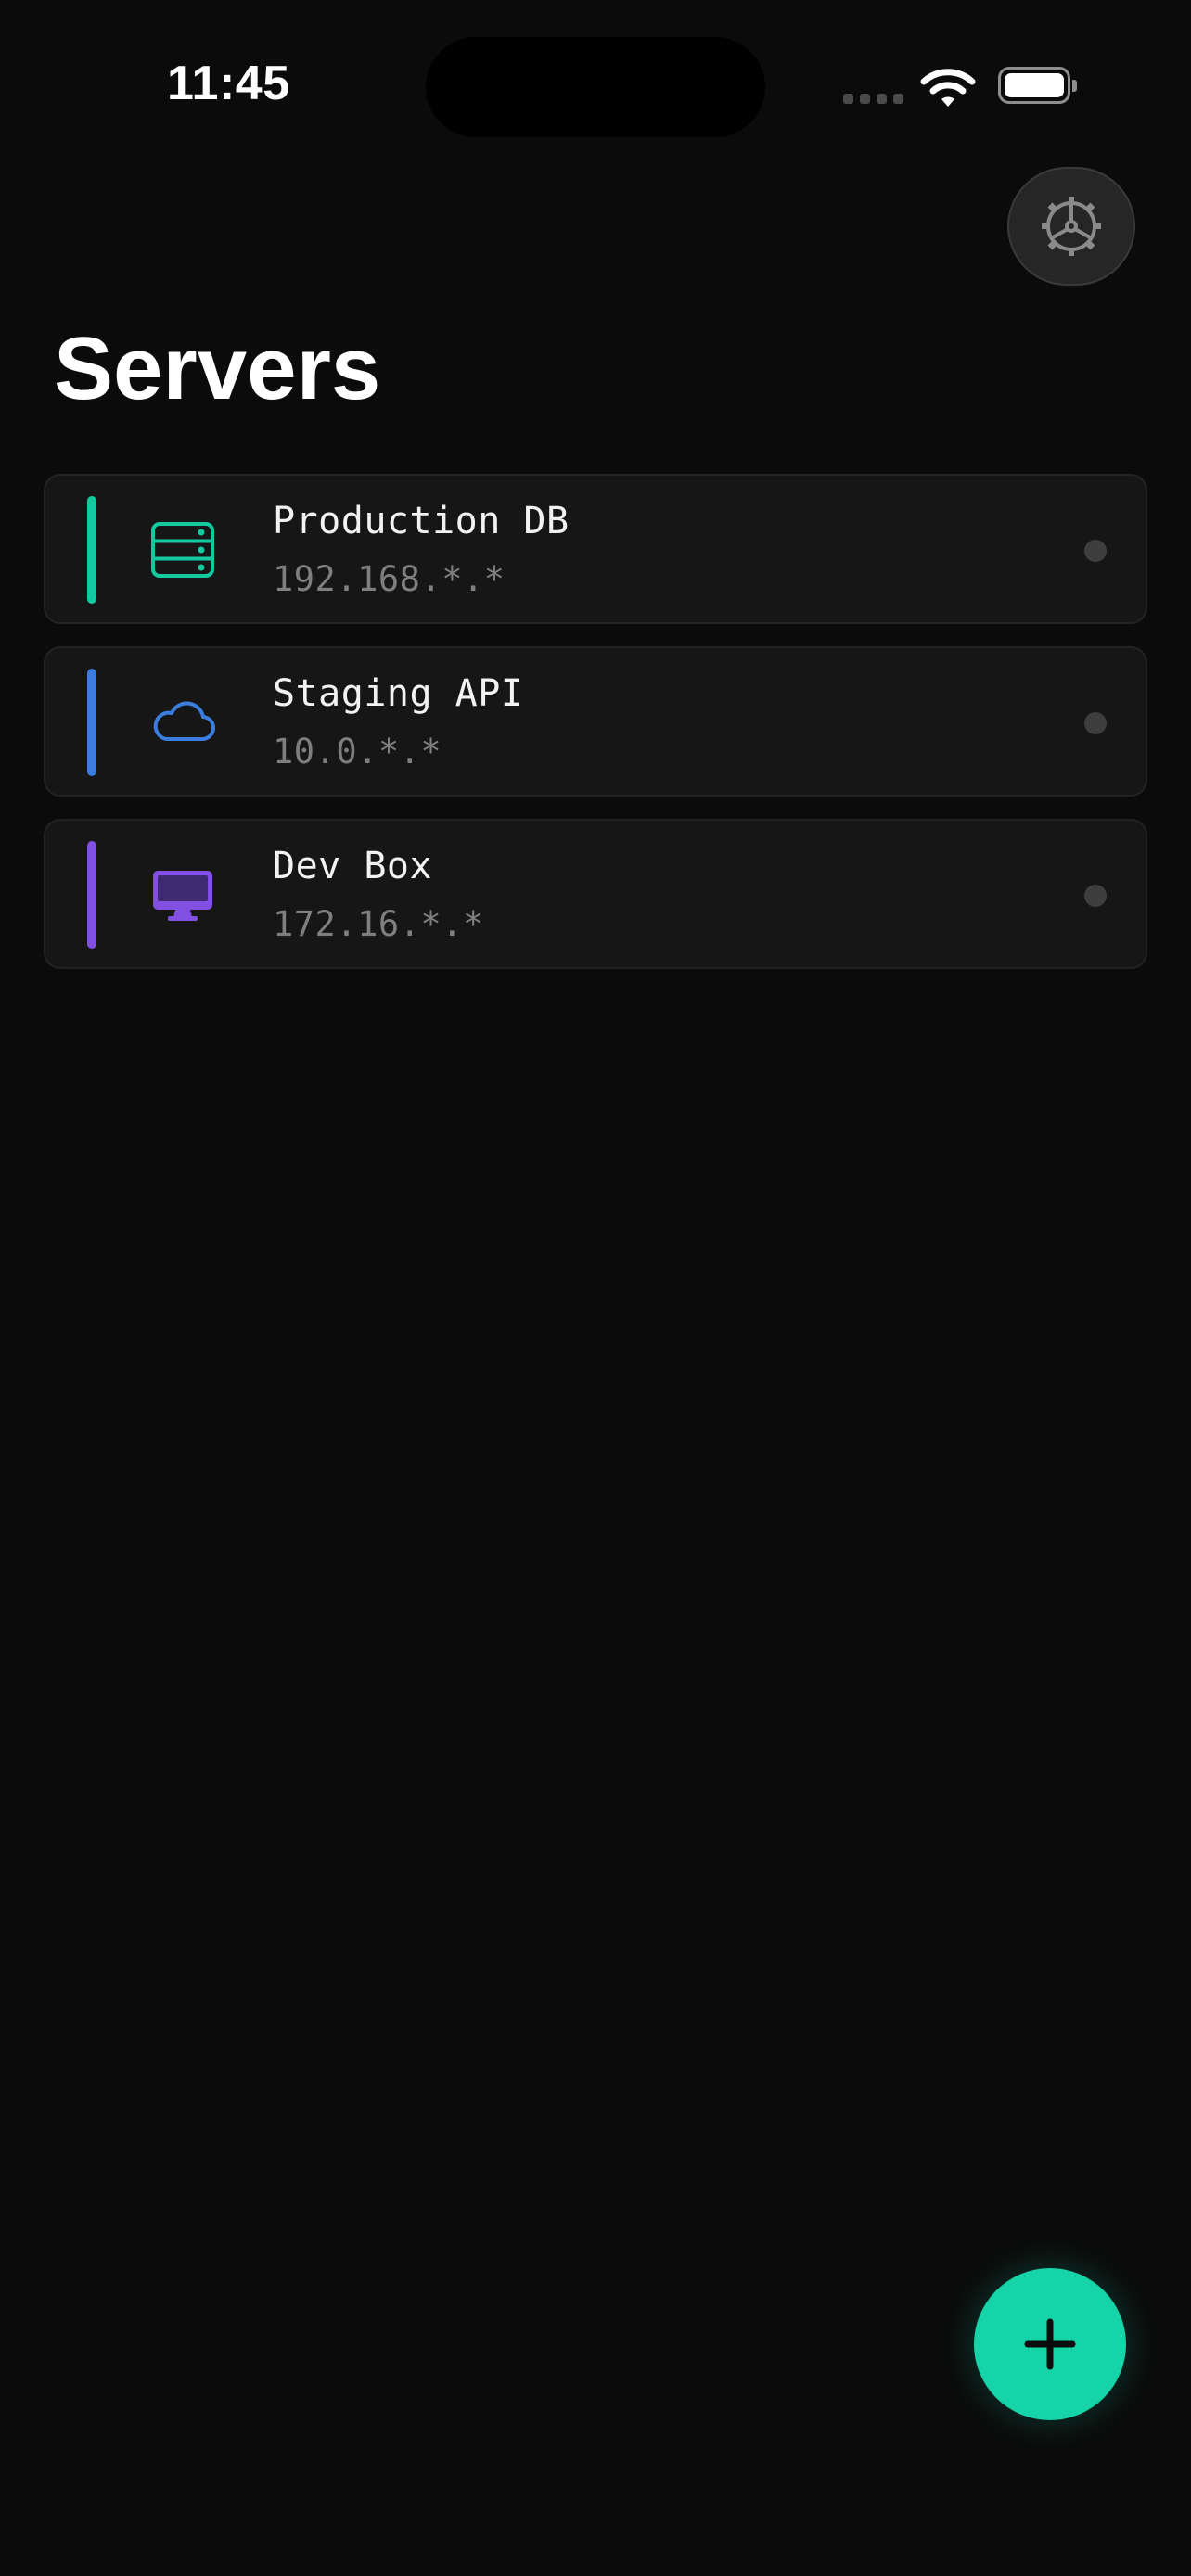 This screenshot has width=1191, height=2576. I want to click on settings-button, so click(1071, 227).